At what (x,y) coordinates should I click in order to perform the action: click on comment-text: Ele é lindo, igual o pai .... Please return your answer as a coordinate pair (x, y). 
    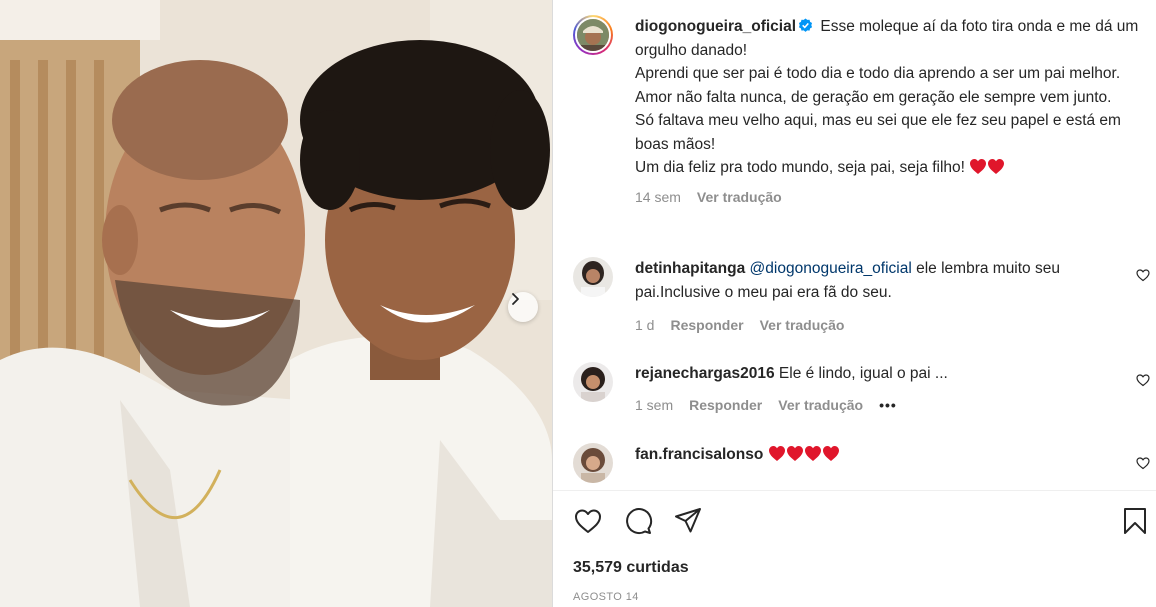
    Looking at the image, I should click on (863, 373).